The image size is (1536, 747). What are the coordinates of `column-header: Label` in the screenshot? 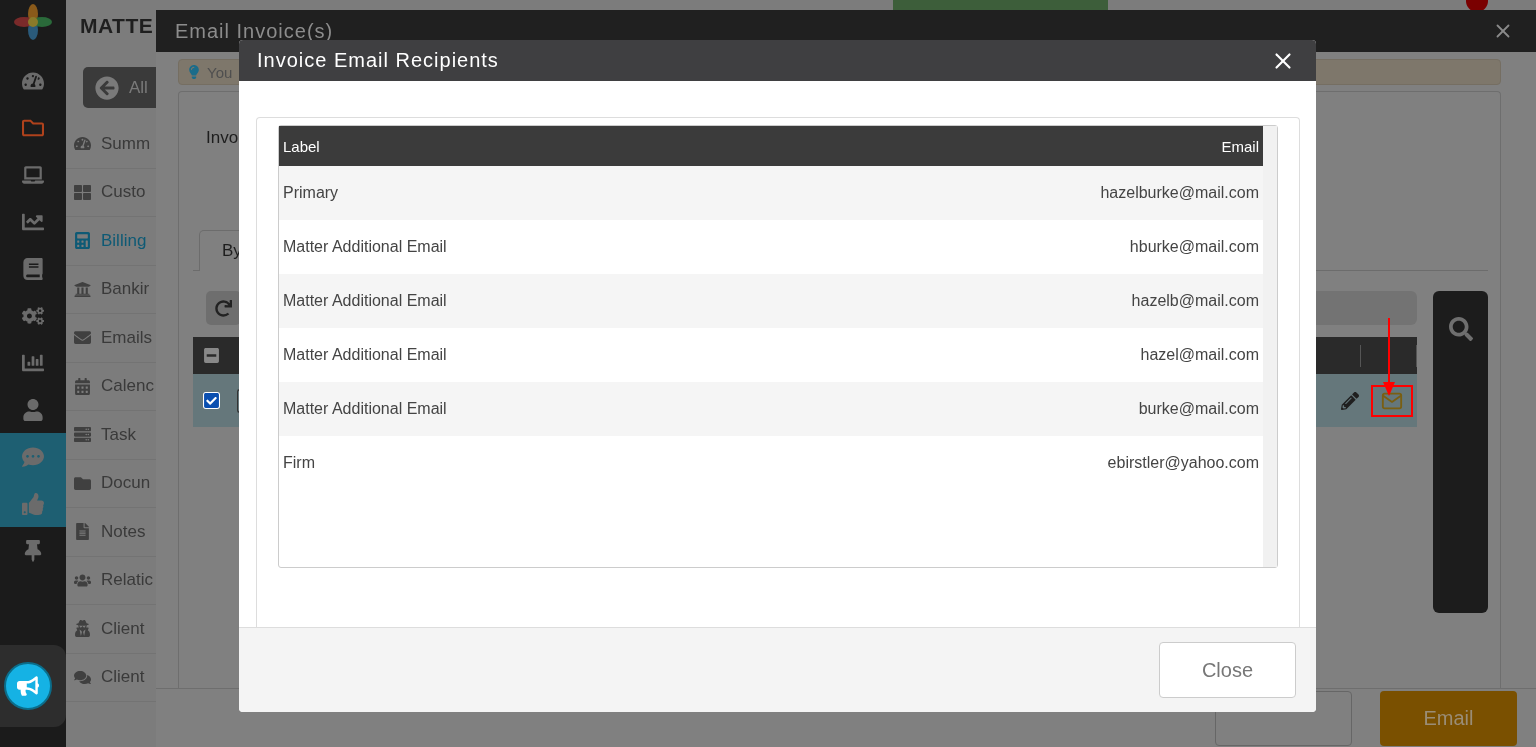 It's located at (301, 146).